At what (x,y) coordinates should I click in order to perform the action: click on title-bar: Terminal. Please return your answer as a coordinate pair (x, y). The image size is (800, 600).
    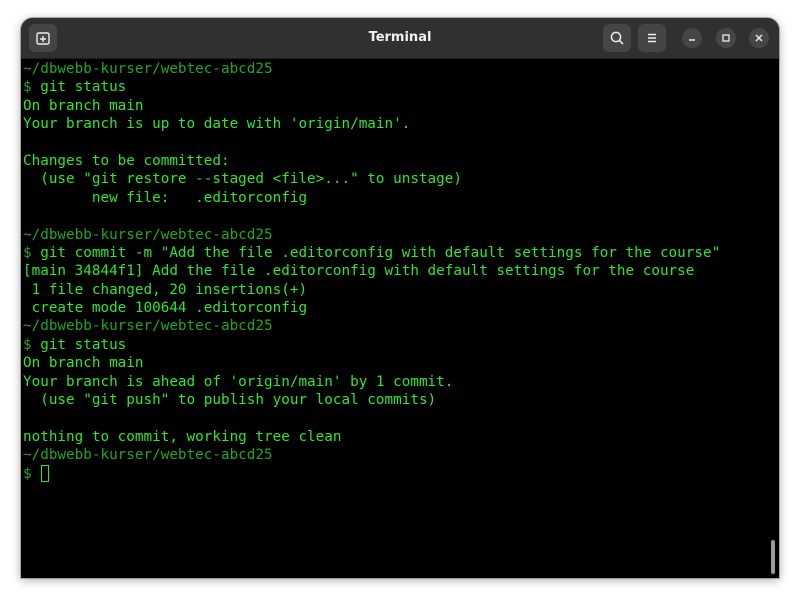
    Looking at the image, I should click on (400, 38).